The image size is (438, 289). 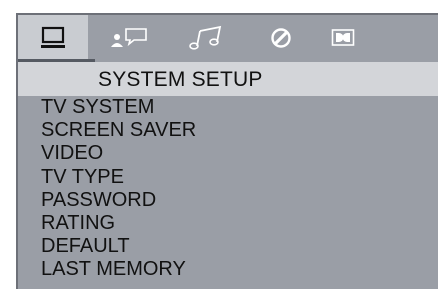 I want to click on menu-item-default: DEFAULT, so click(x=228, y=246).